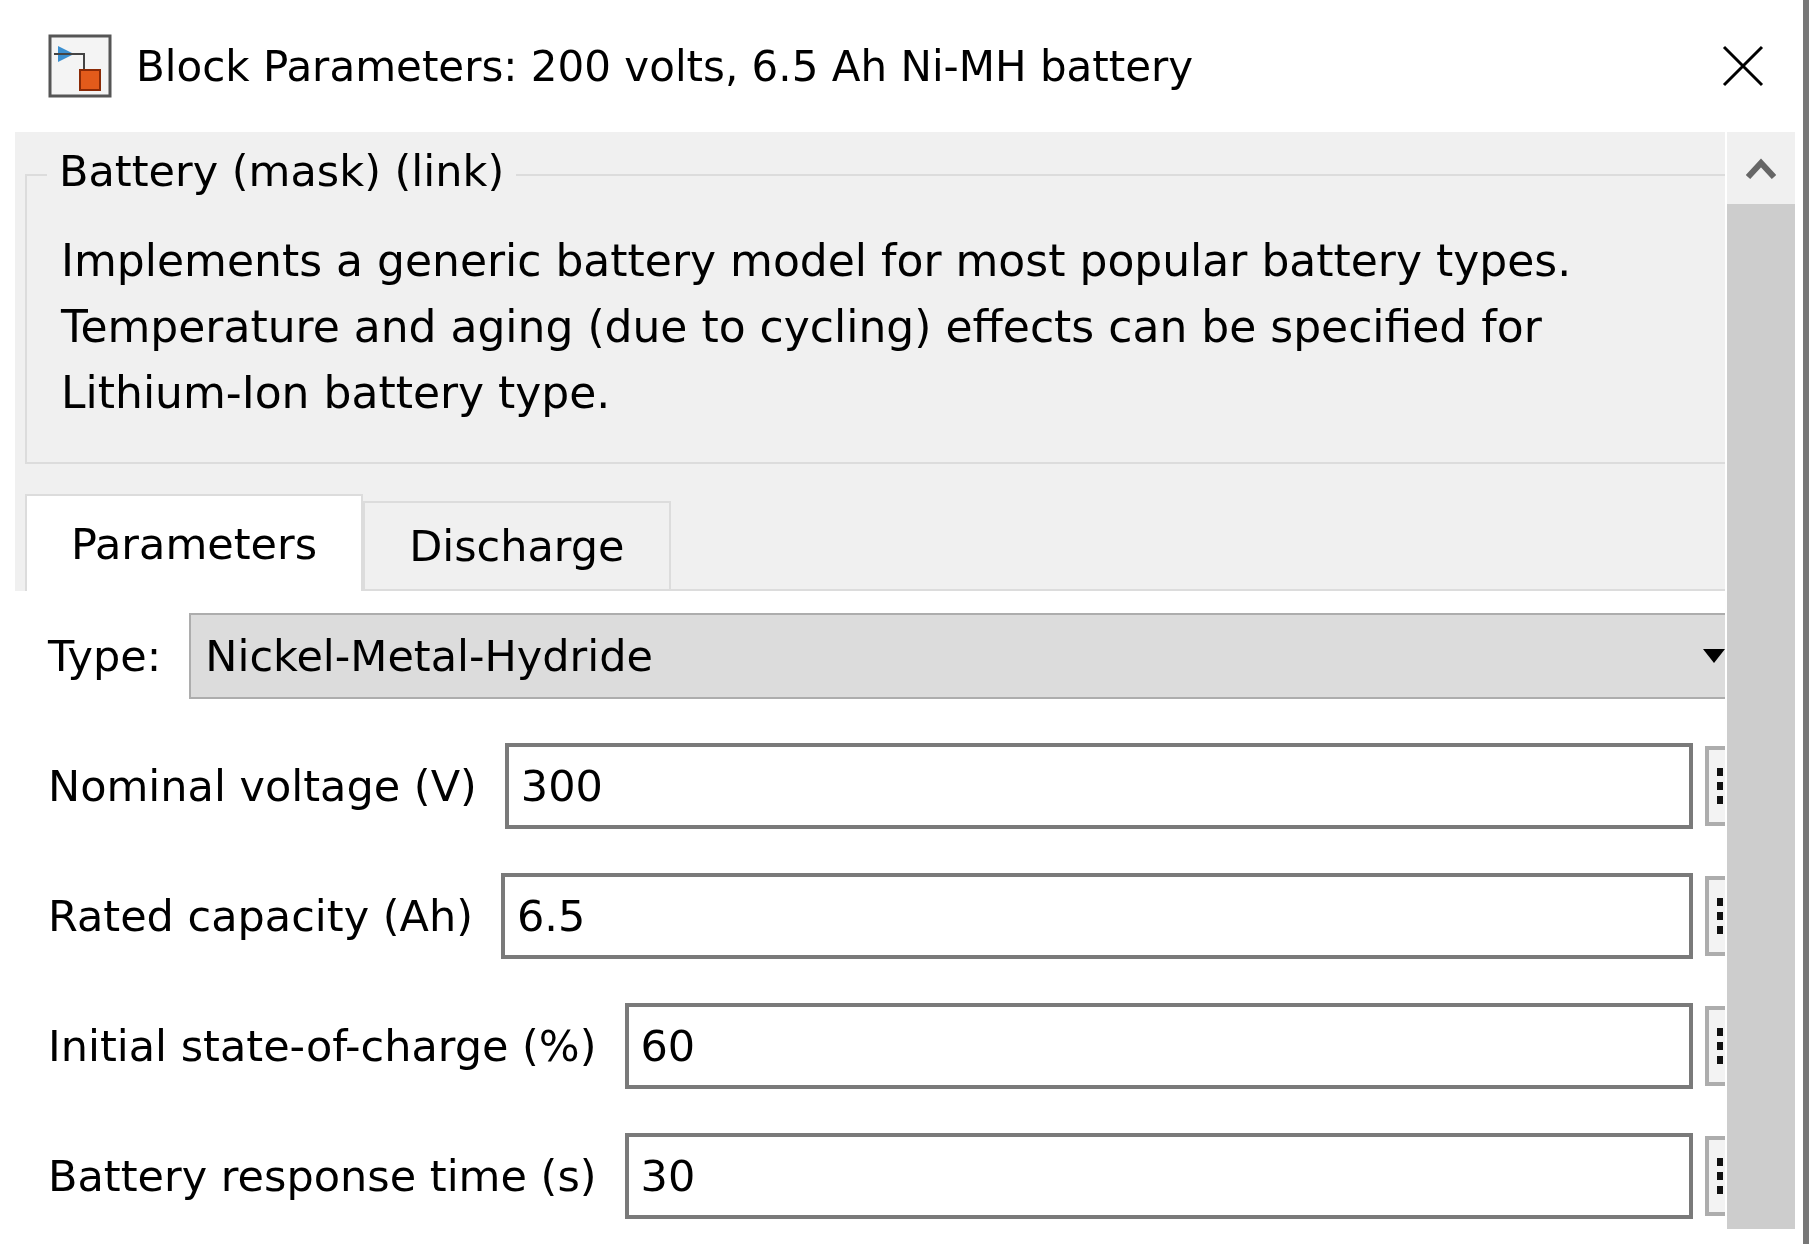 This screenshot has width=1814, height=1244. Describe the element at coordinates (665, 66) in the screenshot. I see `window-title: Block Parameters: 200 volts, 6.5 Ah Ni-MH battery` at that location.